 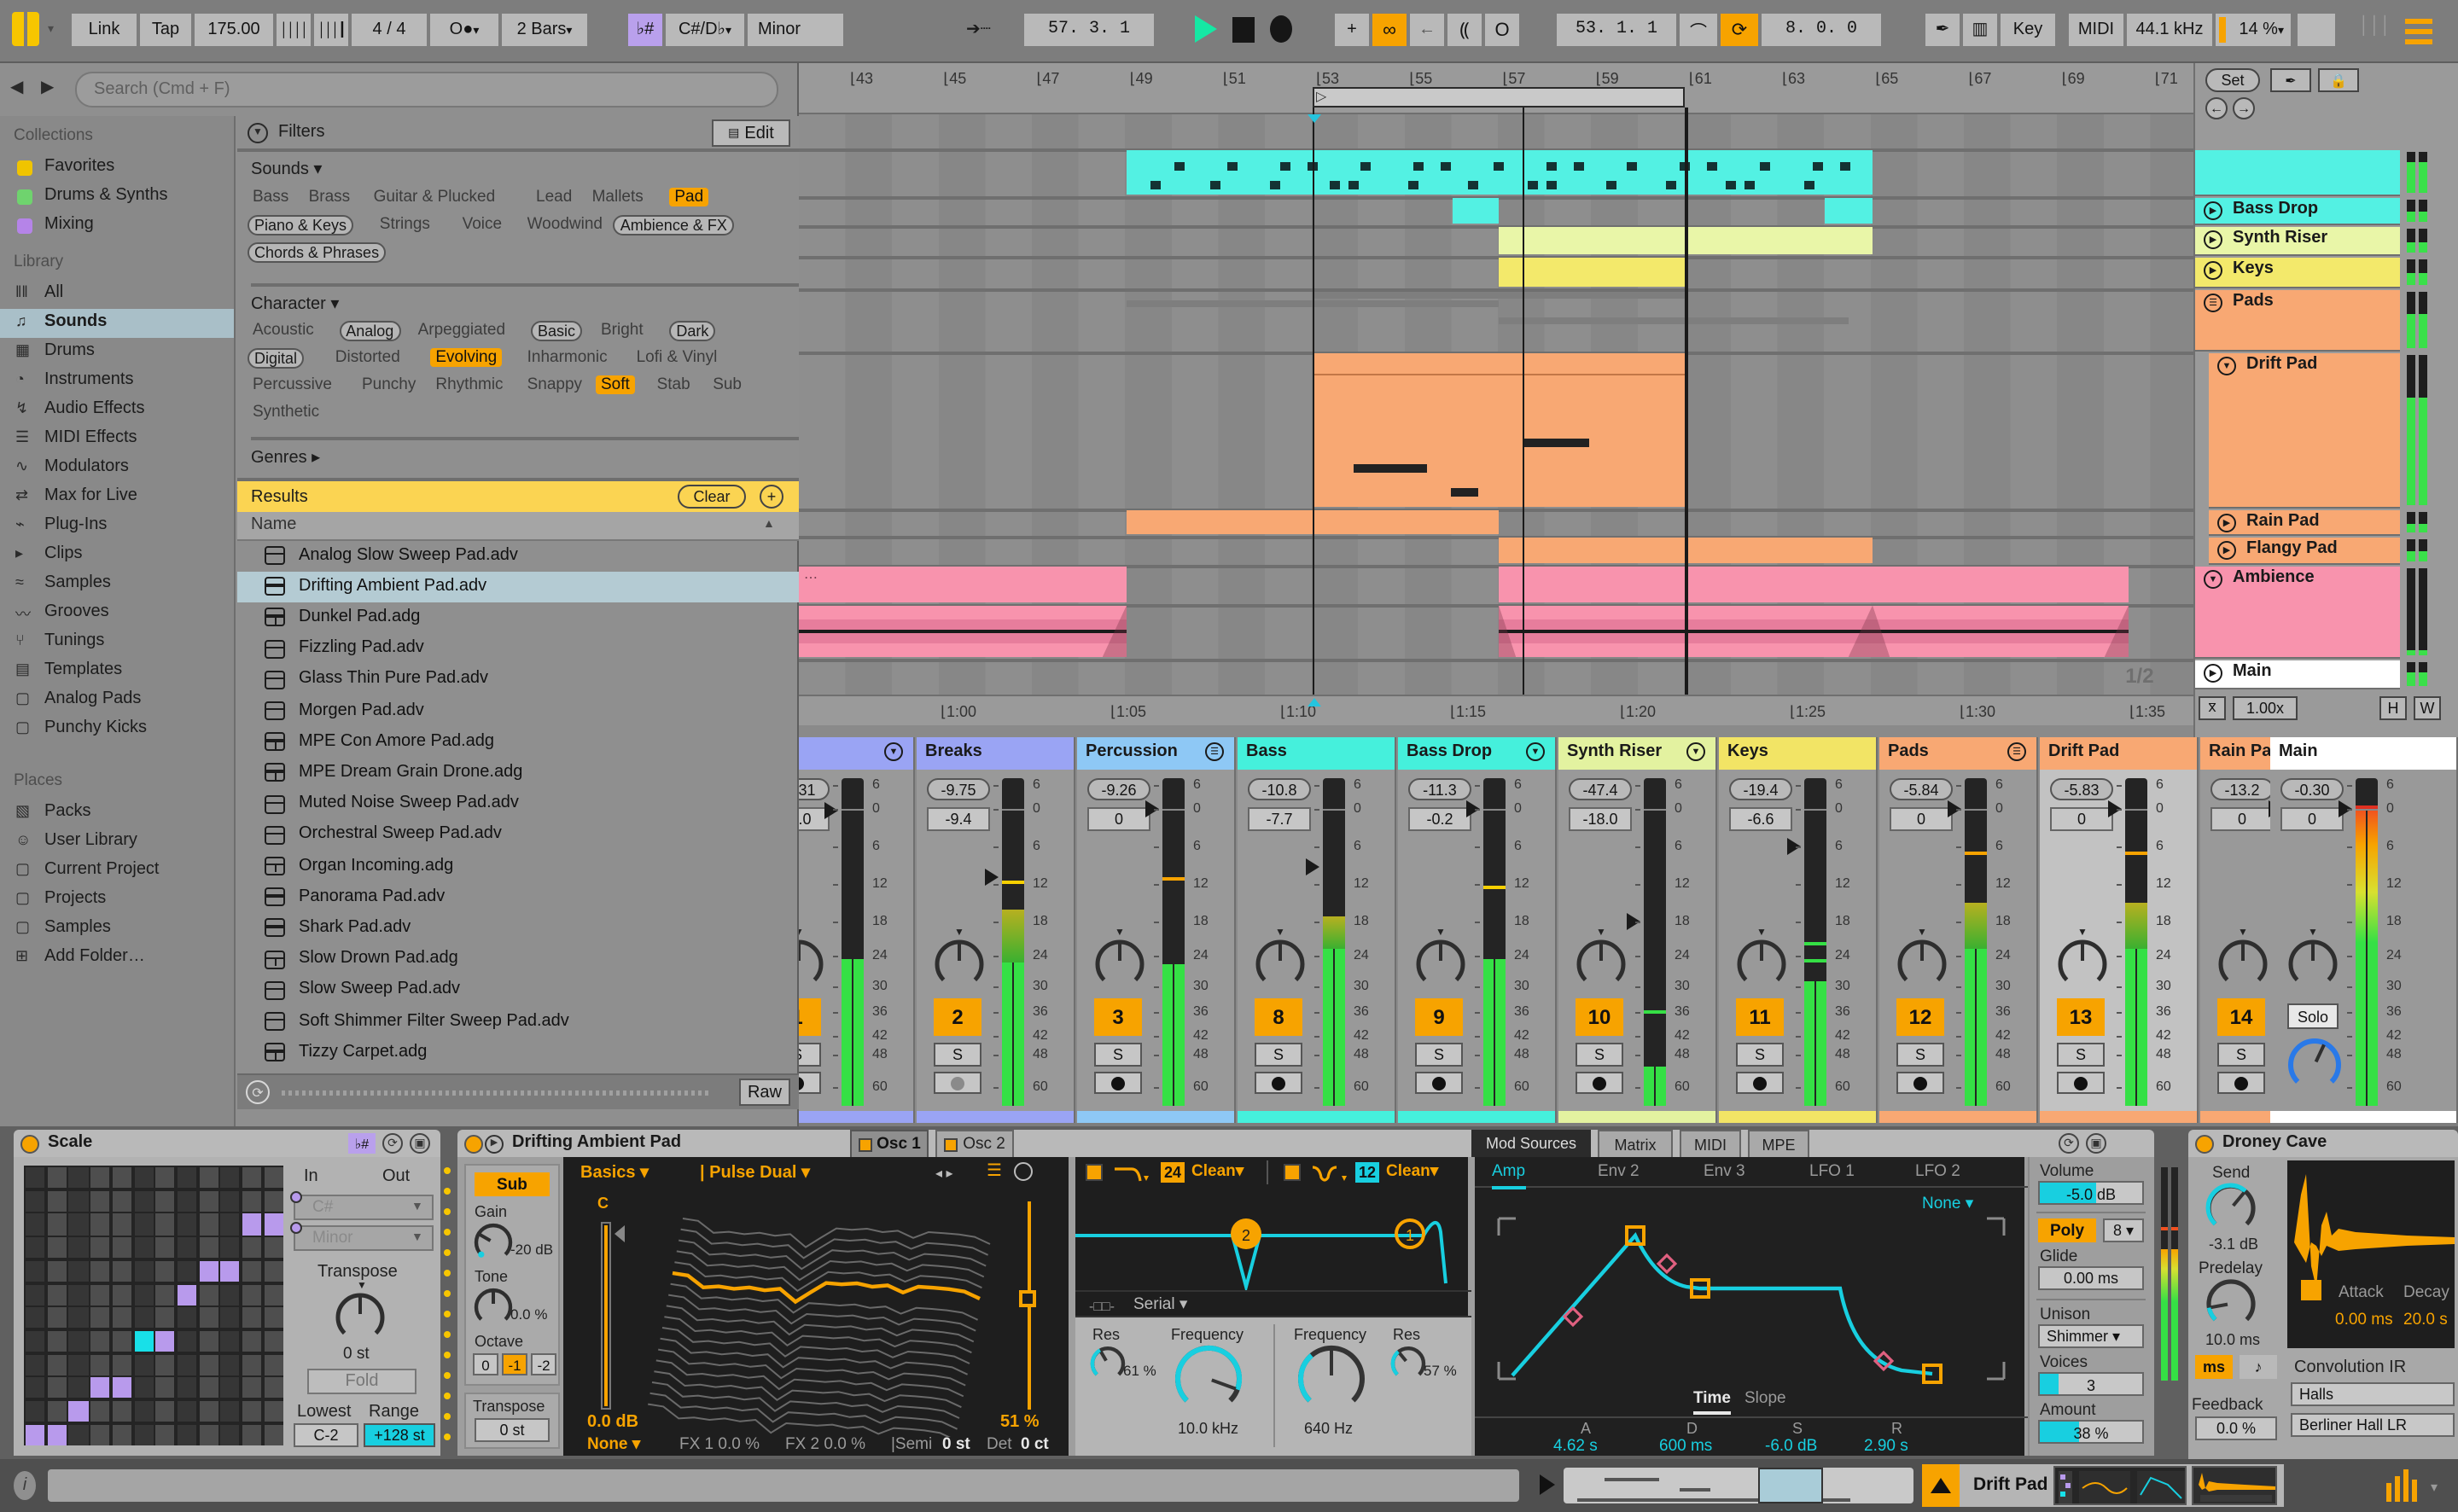 I want to click on character-tag-stab: Stab, so click(x=674, y=384).